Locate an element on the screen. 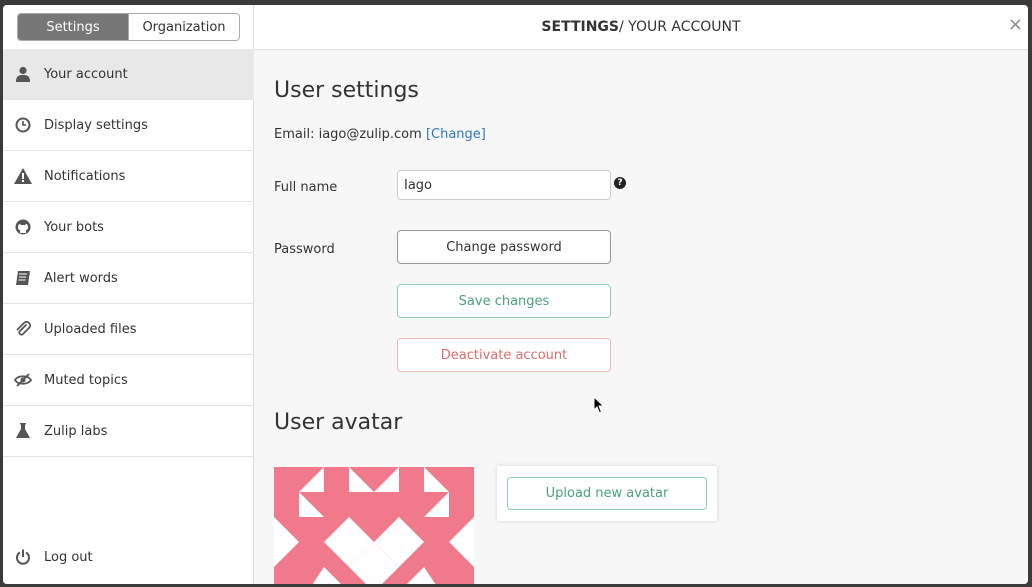 Image resolution: width=1032 pixels, height=587 pixels. deactivate-account-button: Deactivate account is located at coordinates (504, 355).